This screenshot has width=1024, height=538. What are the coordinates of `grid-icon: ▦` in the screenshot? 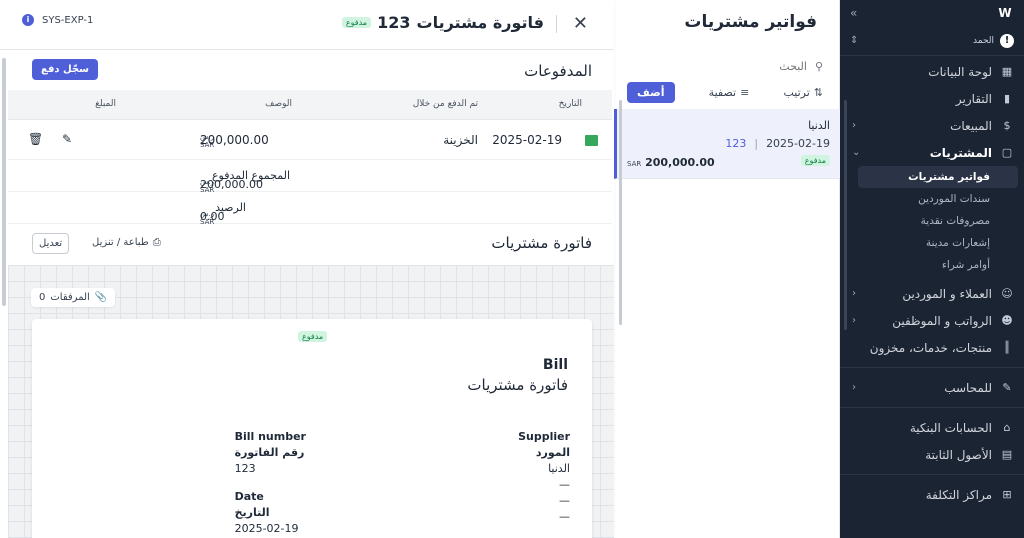 It's located at (1007, 71).